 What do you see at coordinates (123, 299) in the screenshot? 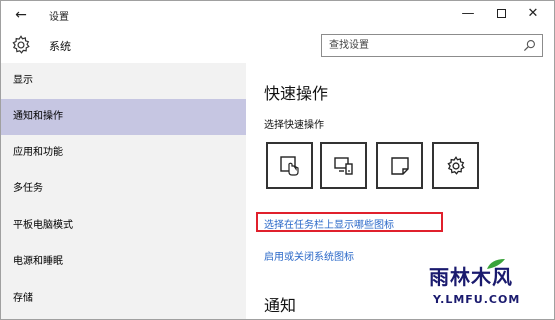
I see `sidebar-item-storage: 存储` at bounding box center [123, 299].